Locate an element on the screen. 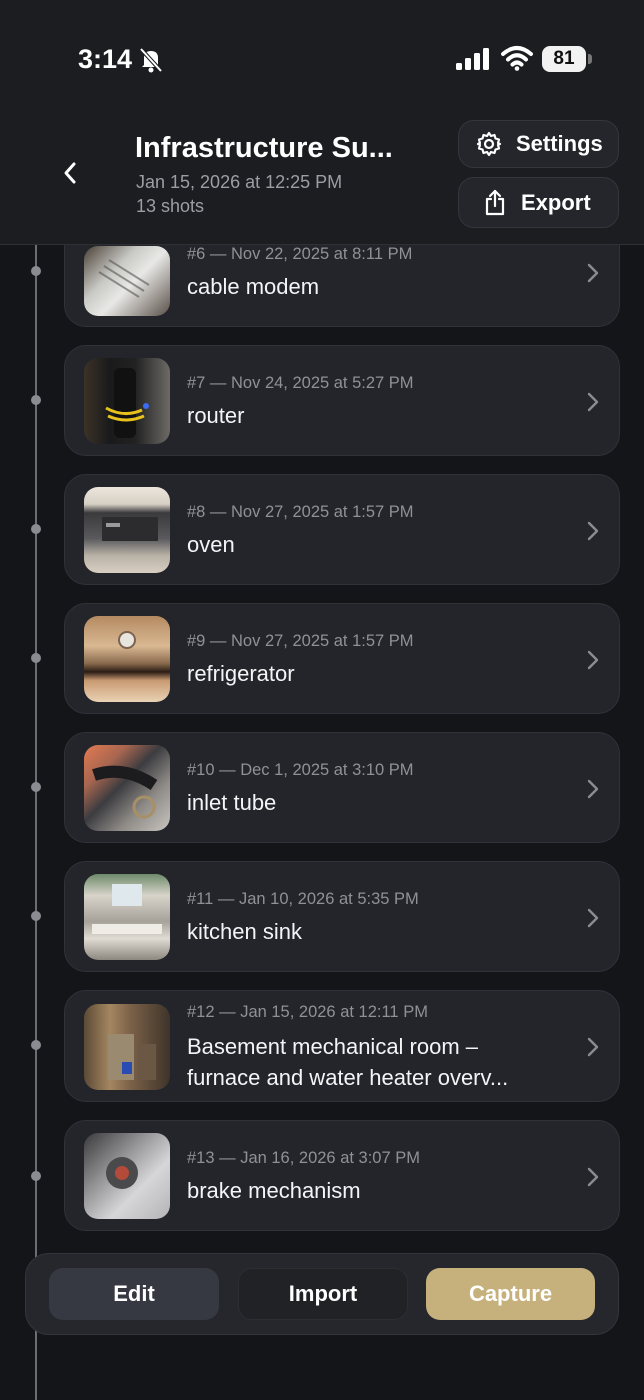  export-label: Export is located at coordinates (556, 202).